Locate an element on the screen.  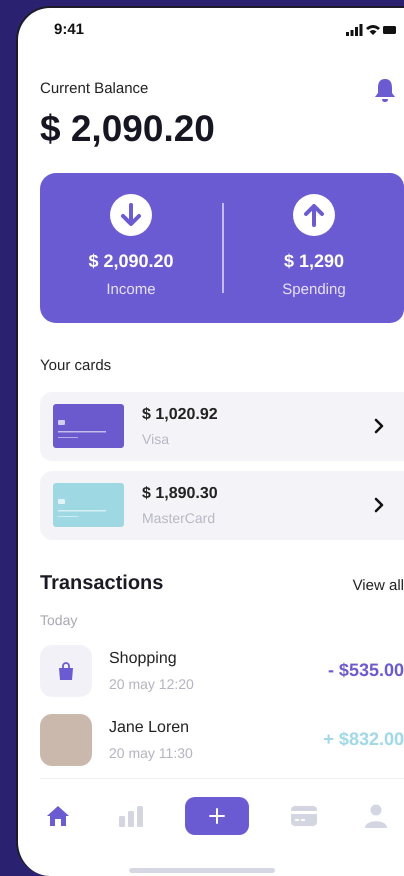
home-icon is located at coordinates (58, 816).